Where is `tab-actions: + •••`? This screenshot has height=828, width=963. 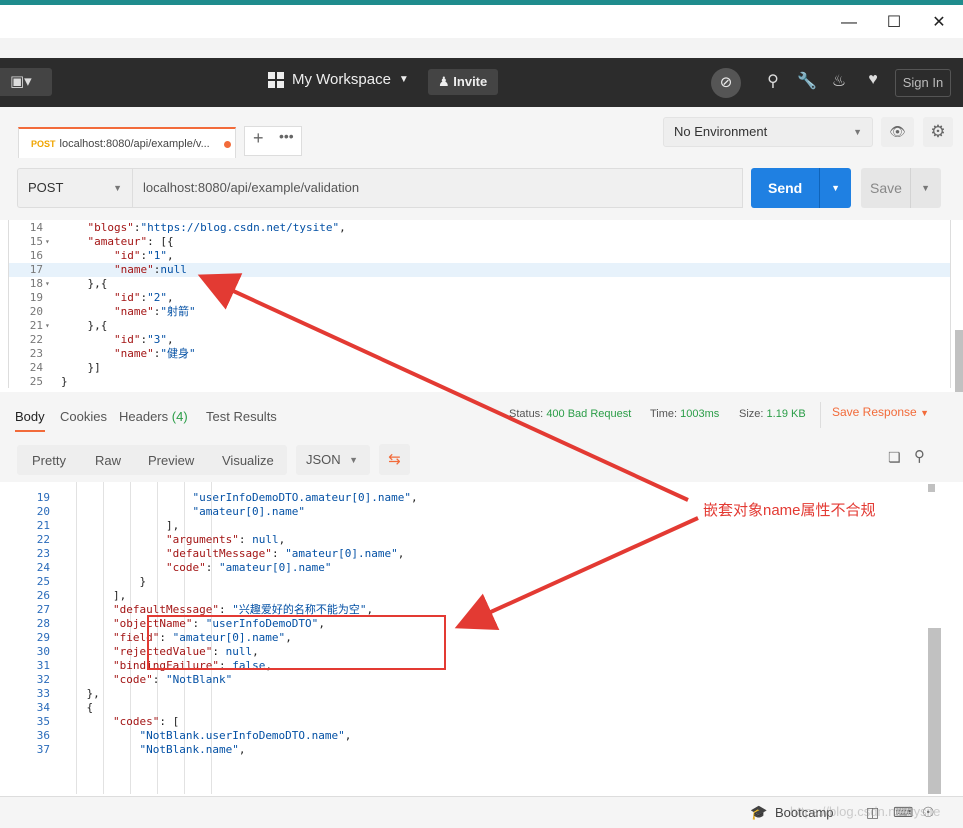
tab-actions: + ••• is located at coordinates (273, 141).